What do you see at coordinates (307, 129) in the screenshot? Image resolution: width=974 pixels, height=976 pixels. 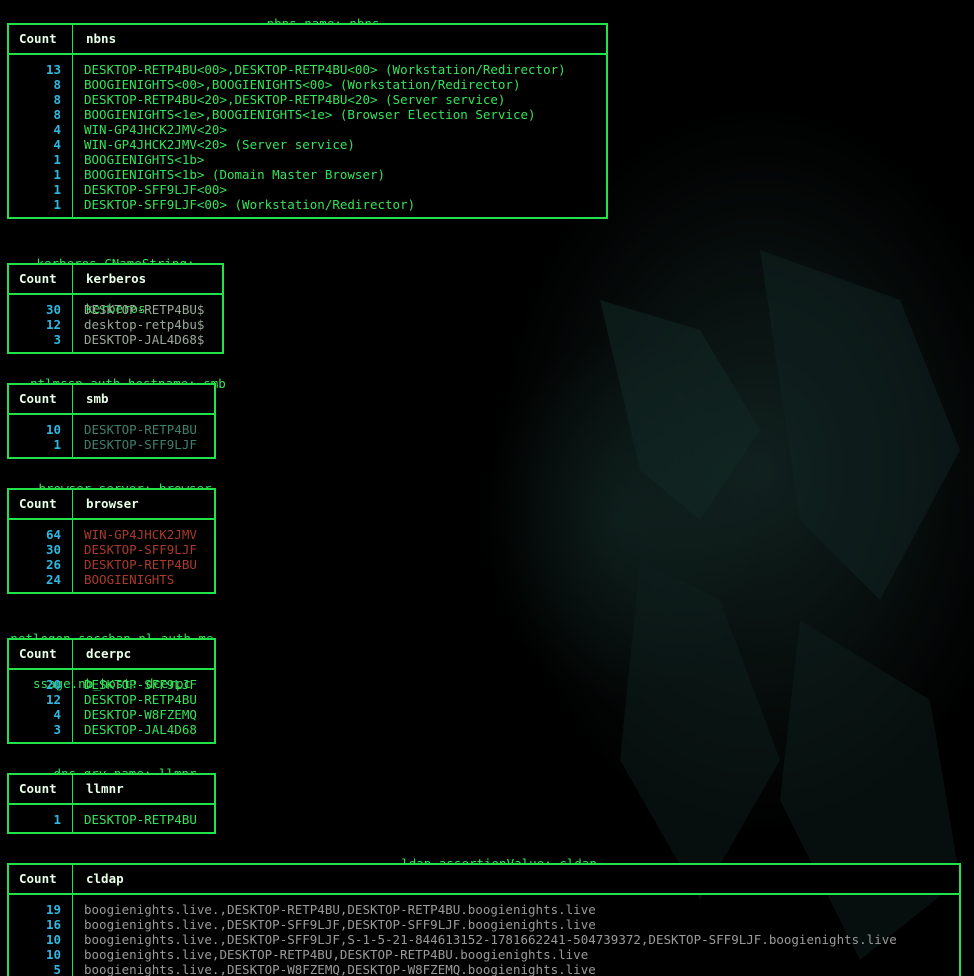 I see `table-row: 4 WIN-GP4JHCK2JMV<20>` at bounding box center [307, 129].